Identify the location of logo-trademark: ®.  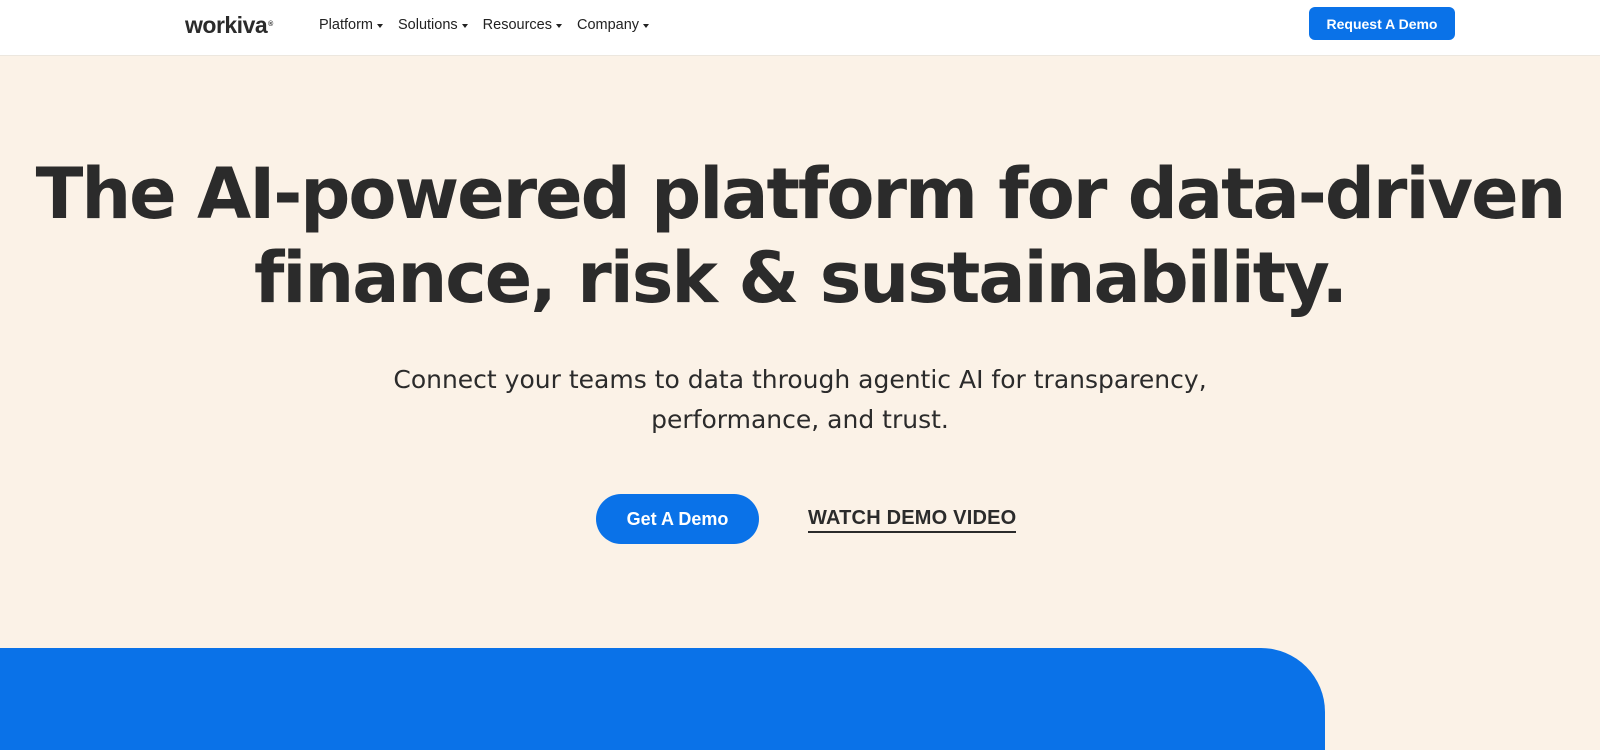
(270, 24).